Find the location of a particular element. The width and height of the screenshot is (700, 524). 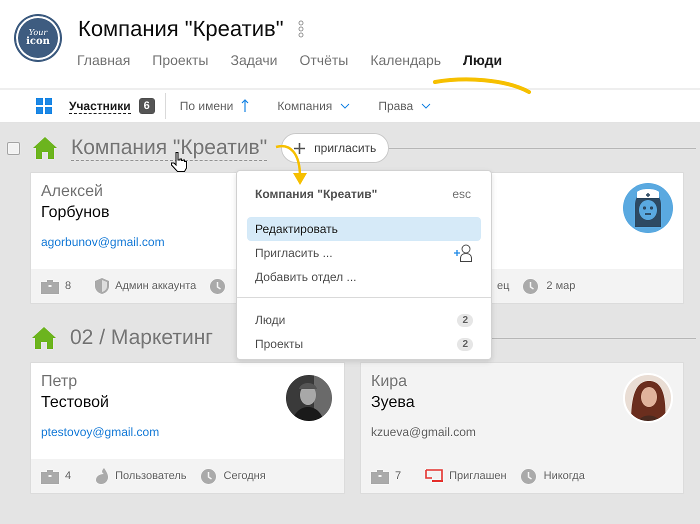

shield-icon is located at coordinates (102, 286).